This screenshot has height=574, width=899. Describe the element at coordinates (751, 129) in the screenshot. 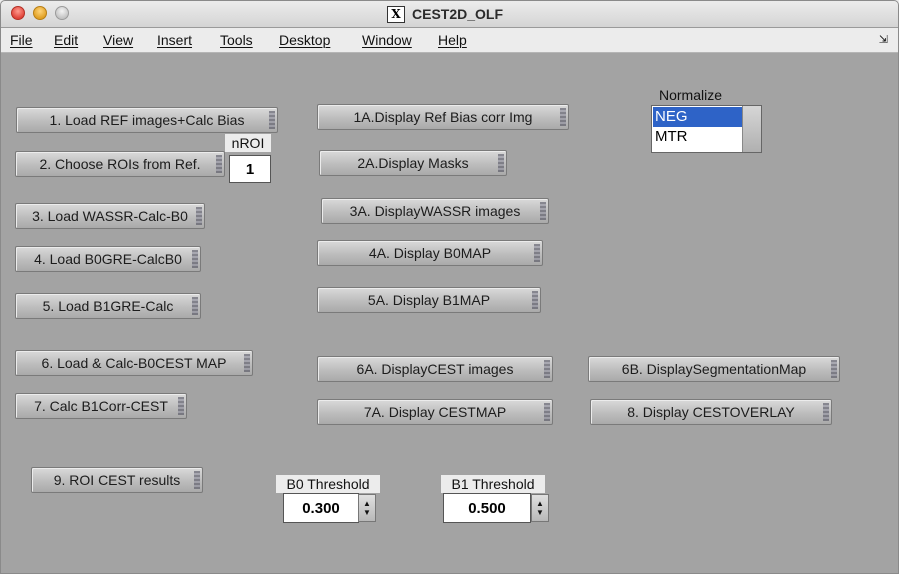

I see `listbox-scrollbar` at that location.